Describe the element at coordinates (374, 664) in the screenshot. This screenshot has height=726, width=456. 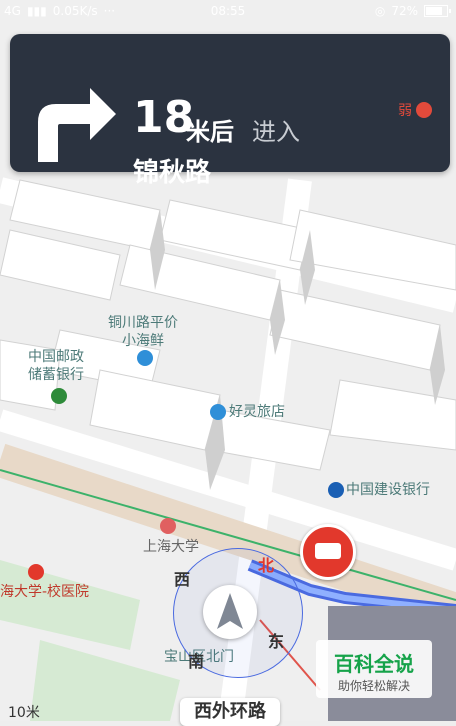
I see `watermark-title: 百科全说` at that location.